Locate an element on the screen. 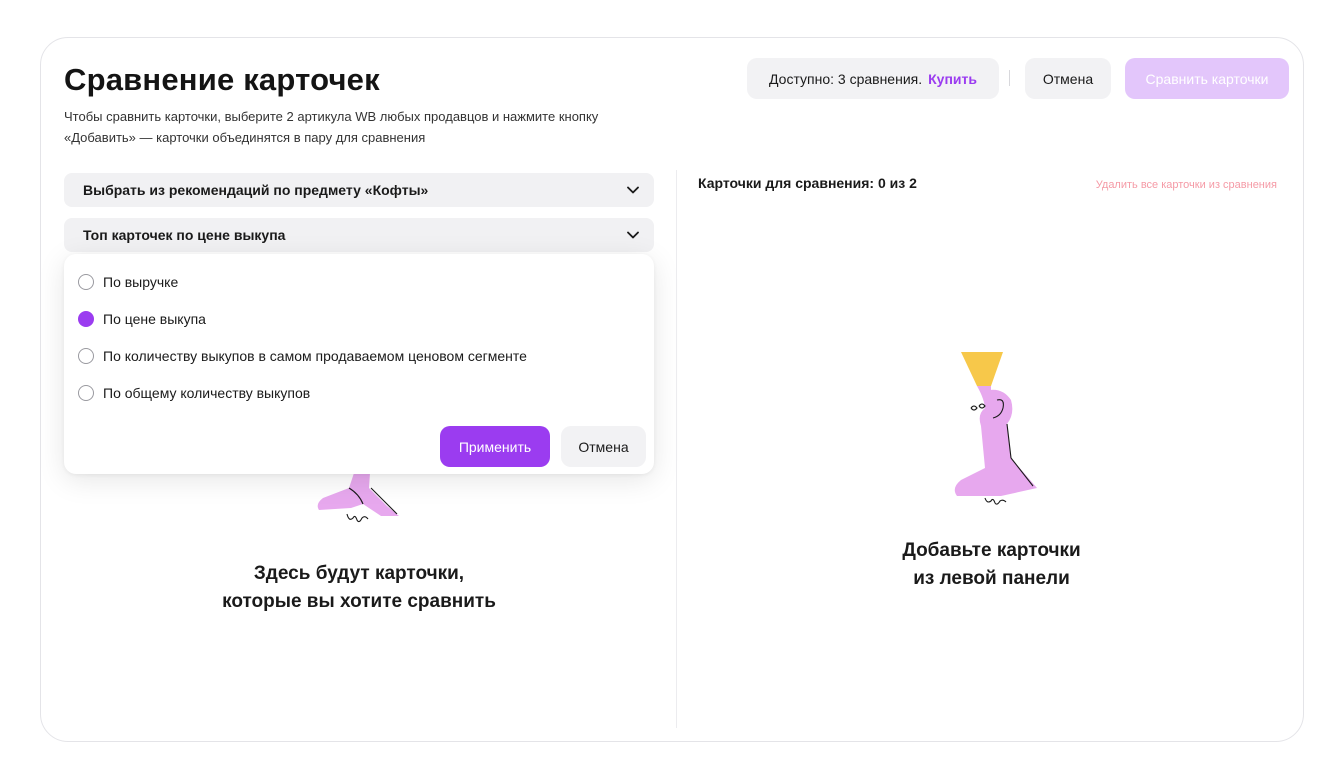 This screenshot has height=778, width=1344. sort-option-total-buyouts: По общему количеству выкупов is located at coordinates (194, 393).